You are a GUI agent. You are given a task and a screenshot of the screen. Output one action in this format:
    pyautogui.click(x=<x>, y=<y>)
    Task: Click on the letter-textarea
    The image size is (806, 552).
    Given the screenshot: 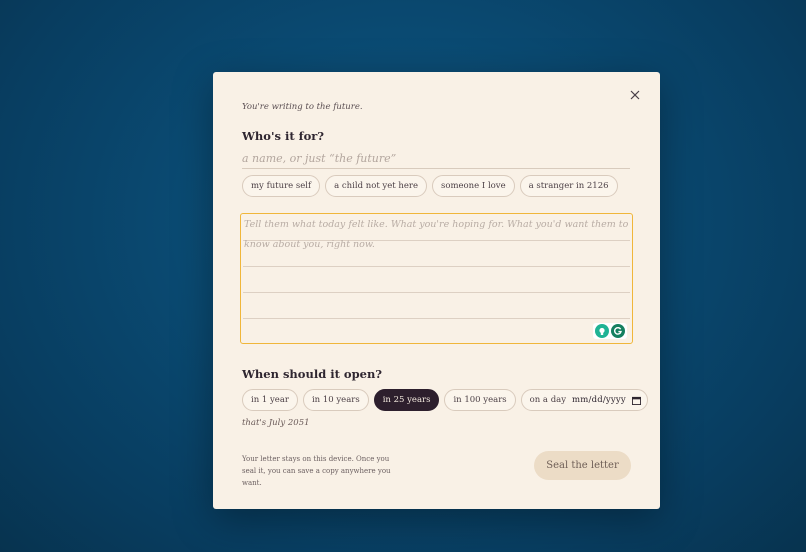 What is the action you would take?
    pyautogui.click(x=436, y=277)
    